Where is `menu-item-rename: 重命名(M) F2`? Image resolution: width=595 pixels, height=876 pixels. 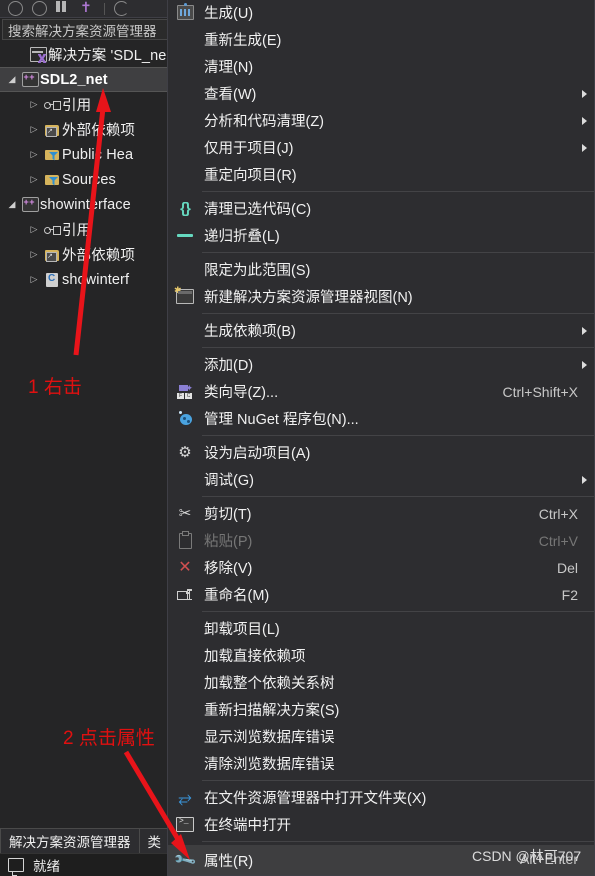
menu-item-rename: 重命名(M) F2 is located at coordinates (381, 594).